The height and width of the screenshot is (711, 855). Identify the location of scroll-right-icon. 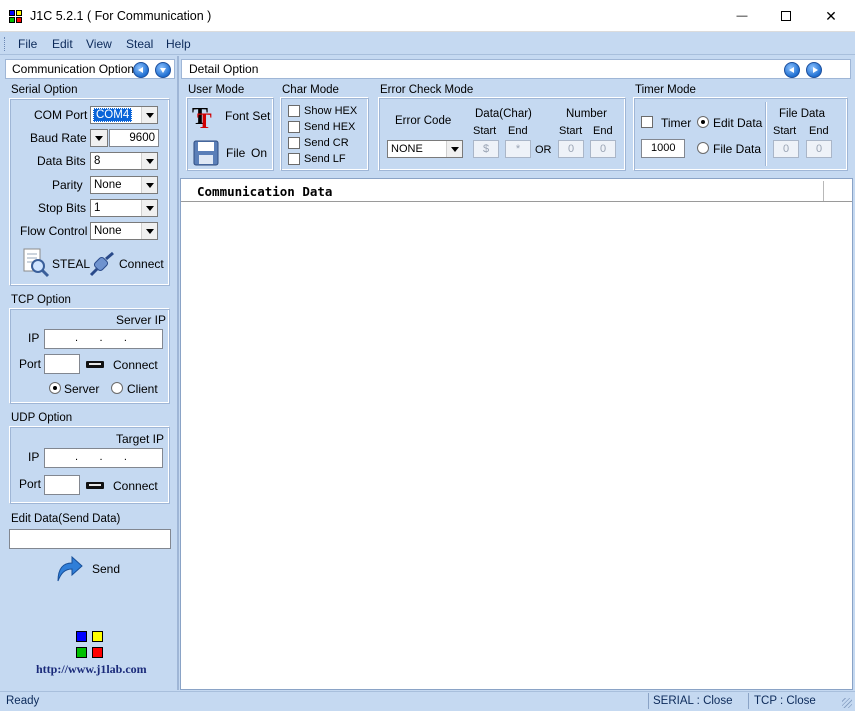
(814, 70).